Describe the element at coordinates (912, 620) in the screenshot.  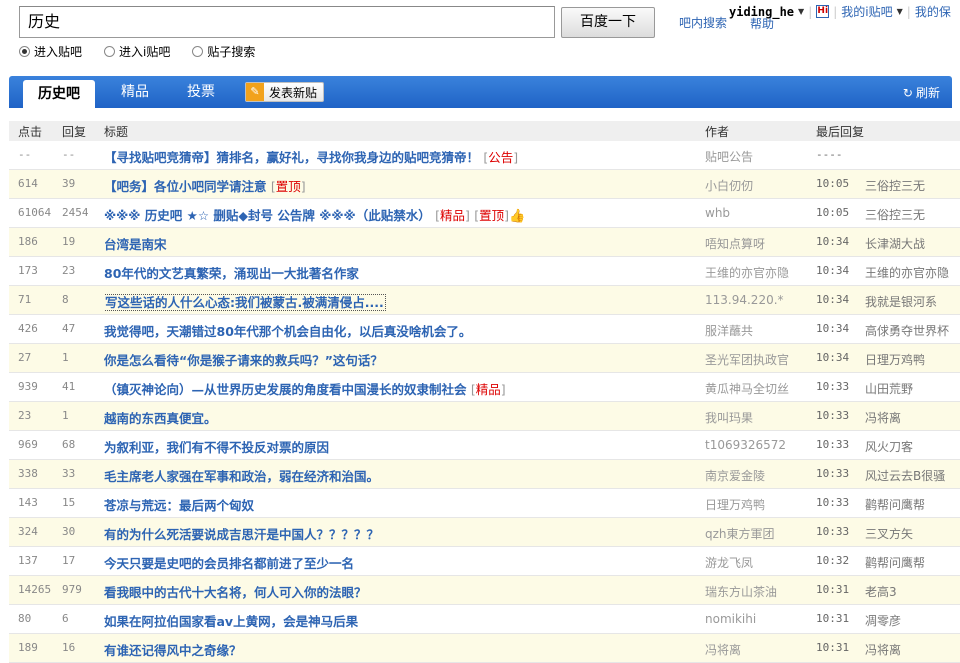
I see `thread-last-replier: 凋零彦` at that location.